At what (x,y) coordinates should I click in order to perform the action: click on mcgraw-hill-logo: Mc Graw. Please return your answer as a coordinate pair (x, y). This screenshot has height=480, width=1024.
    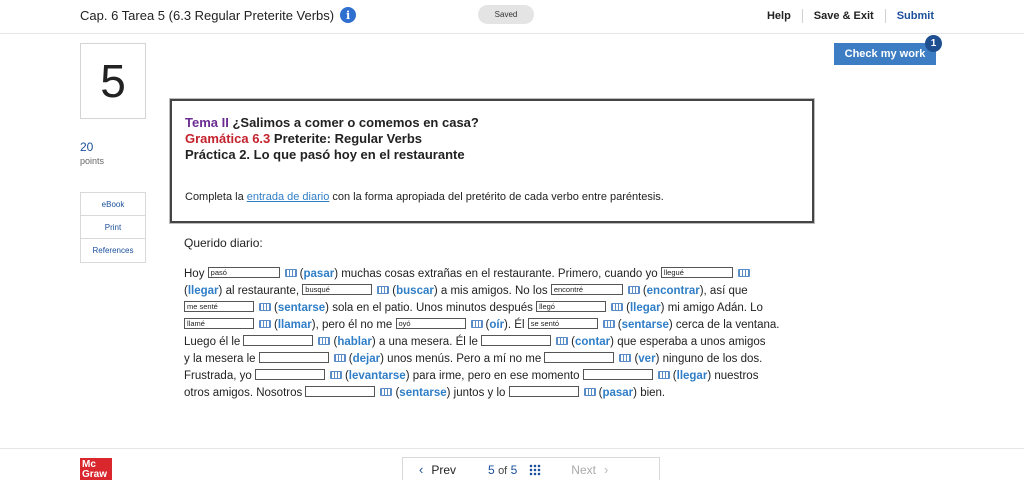
    Looking at the image, I should click on (96, 469).